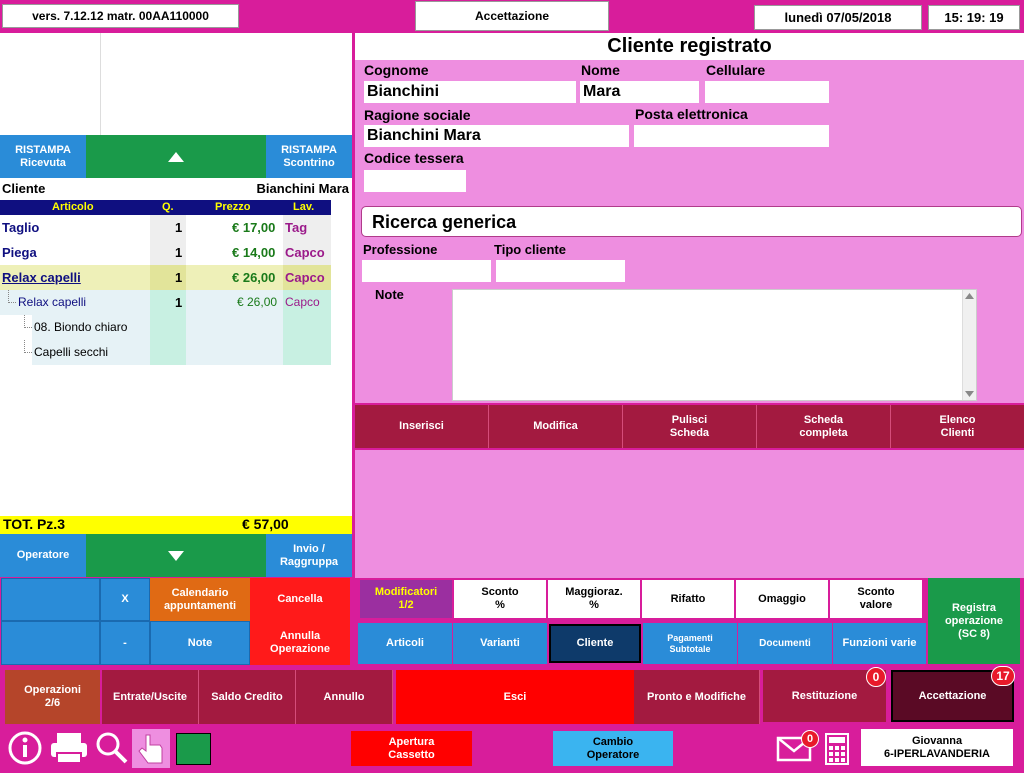  I want to click on screen-title: Accettazione, so click(512, 16).